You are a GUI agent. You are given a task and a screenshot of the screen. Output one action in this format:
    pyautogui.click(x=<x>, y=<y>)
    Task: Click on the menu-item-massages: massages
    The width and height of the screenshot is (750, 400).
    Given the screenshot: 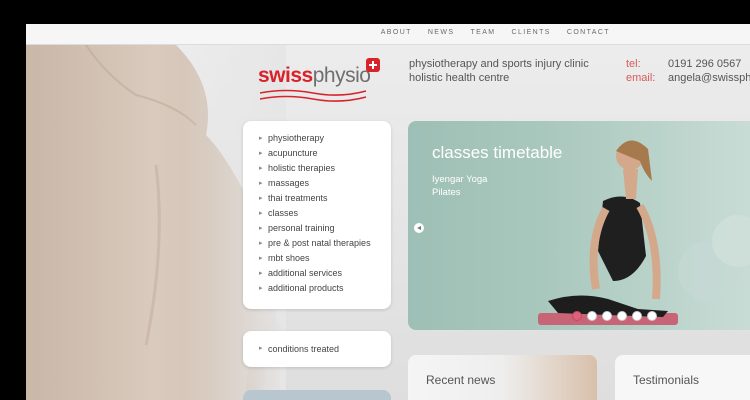 What is the action you would take?
    pyautogui.click(x=325, y=183)
    